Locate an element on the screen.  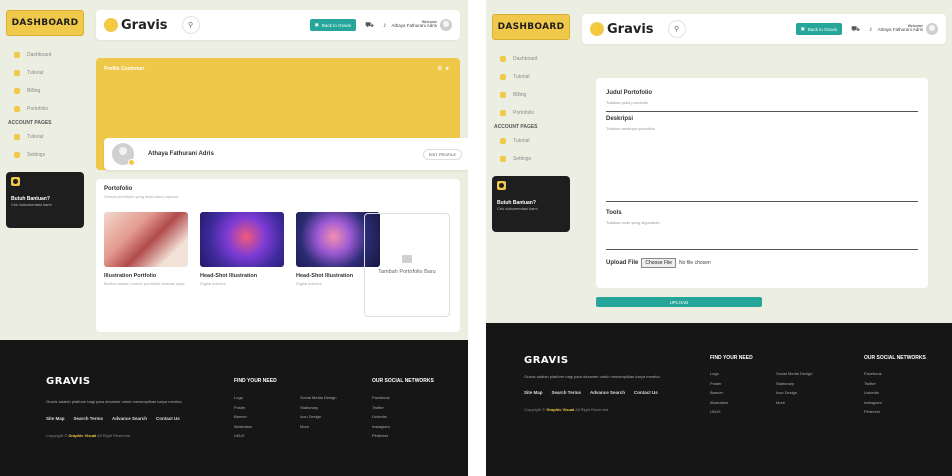
tools-label: Tools is located at coordinates (614, 213).